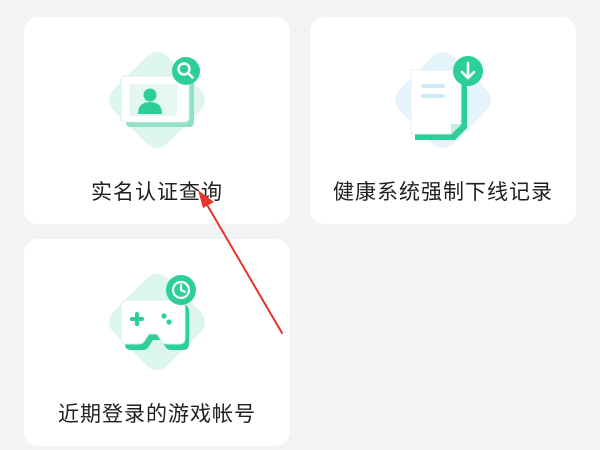  Describe the element at coordinates (157, 322) in the screenshot. I see `gamepad-clock-icon` at that location.